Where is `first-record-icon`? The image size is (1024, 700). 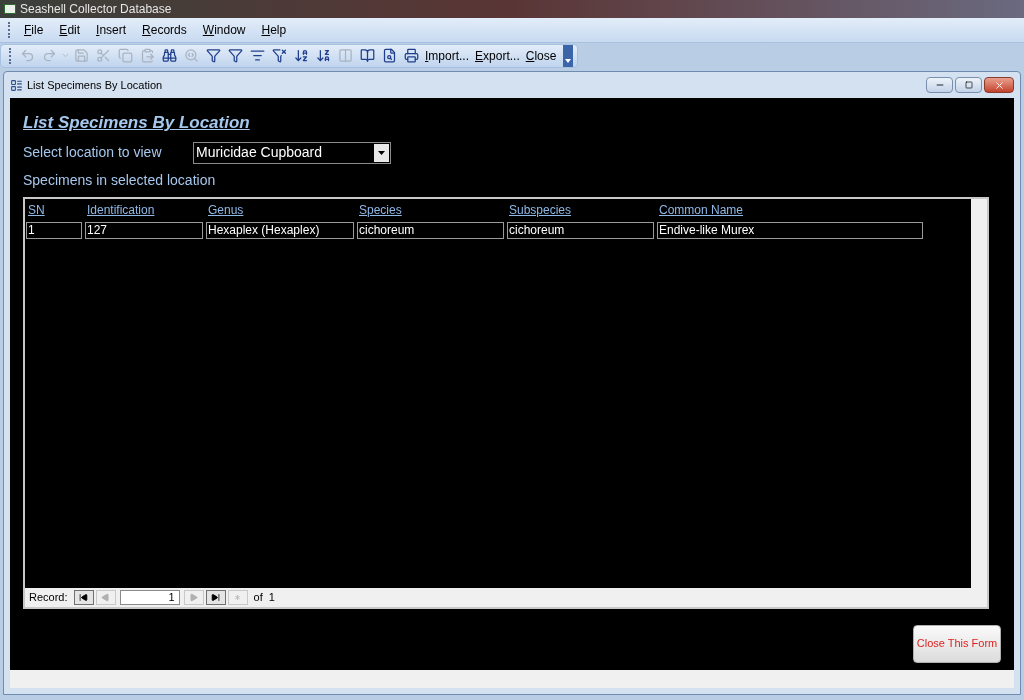 first-record-icon is located at coordinates (84, 597).